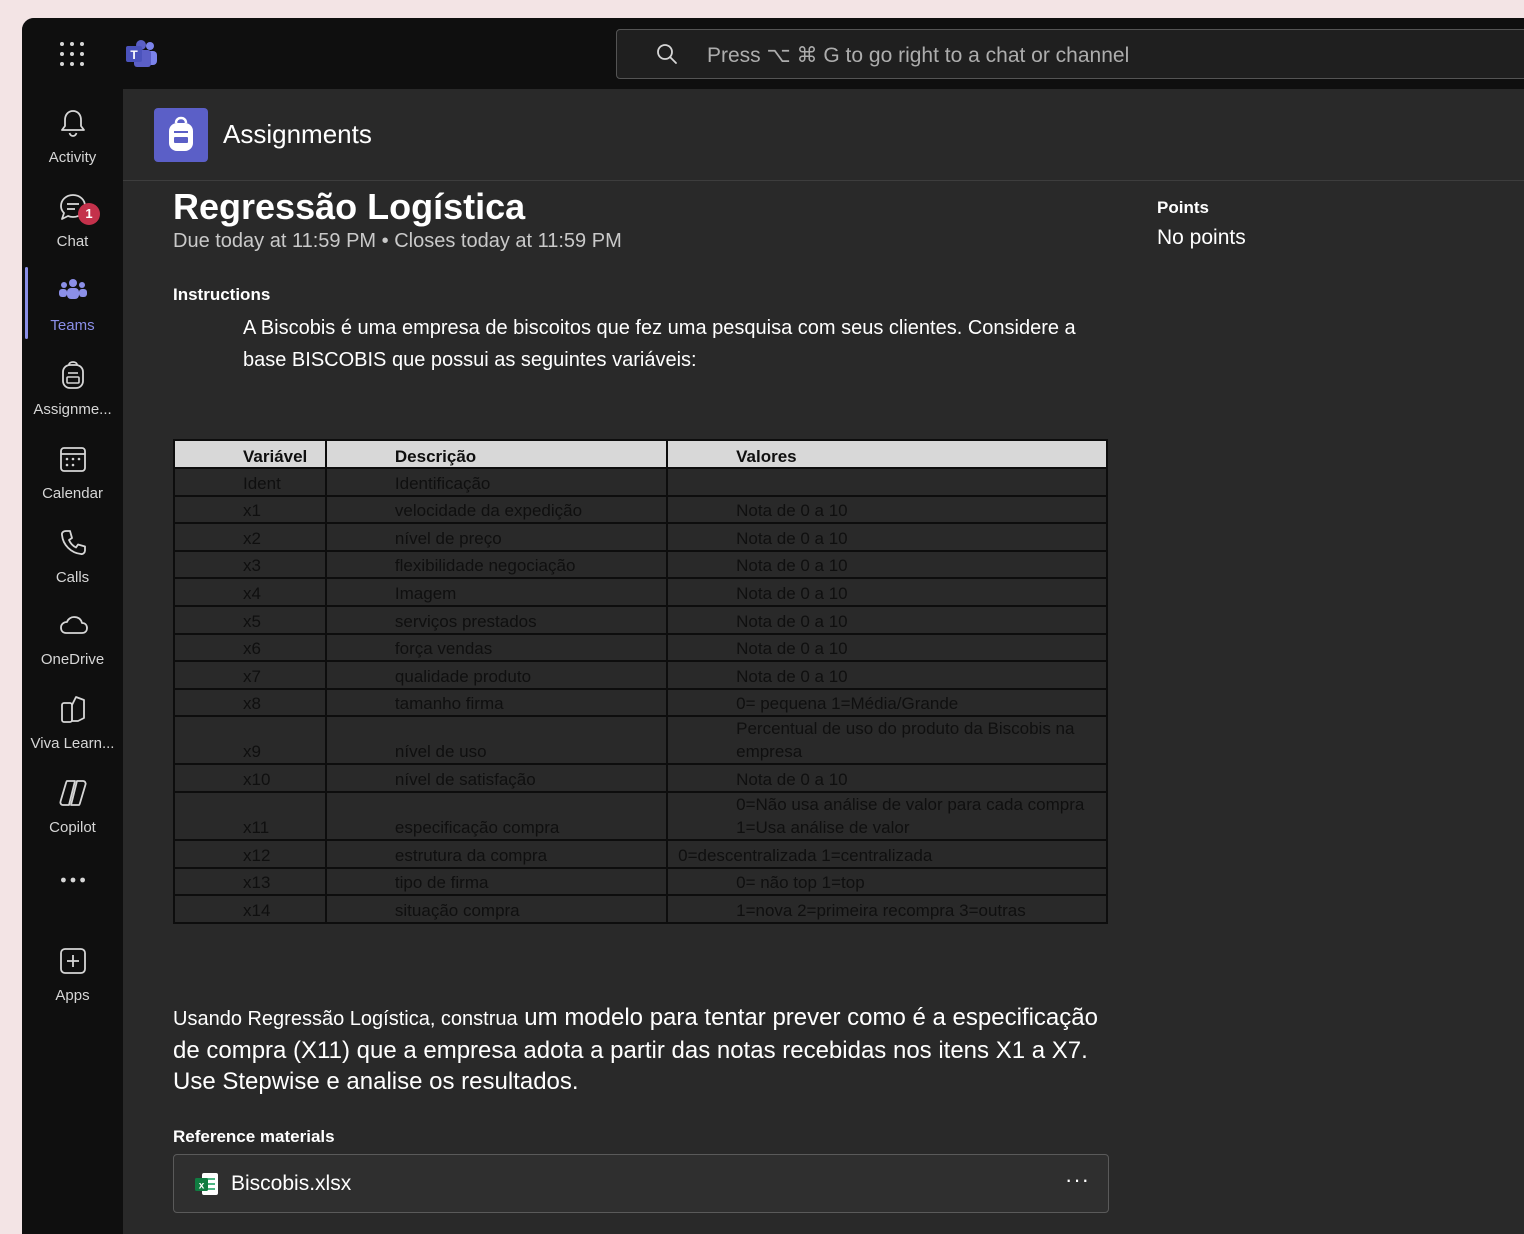 This screenshot has height=1234, width=1524. What do you see at coordinates (73, 123) in the screenshot?
I see `bell-icon` at bounding box center [73, 123].